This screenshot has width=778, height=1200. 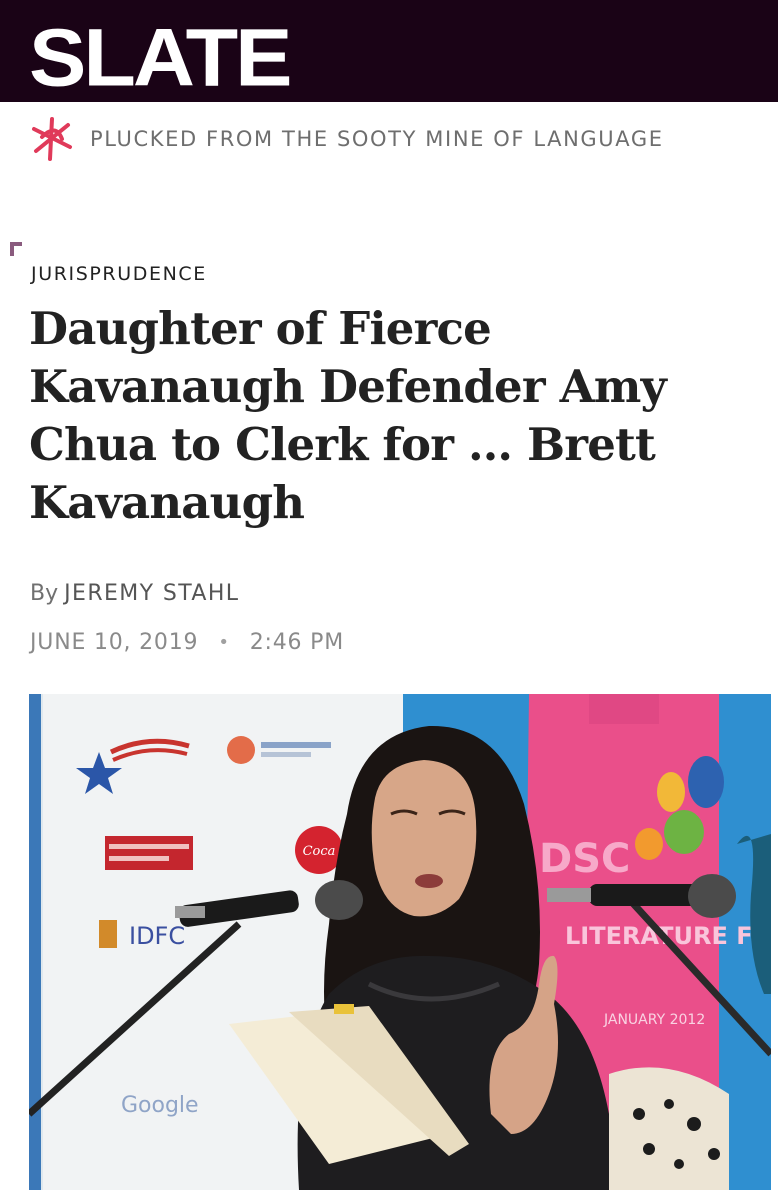 I want to click on publish-time: 2:46 PM, so click(x=296, y=642).